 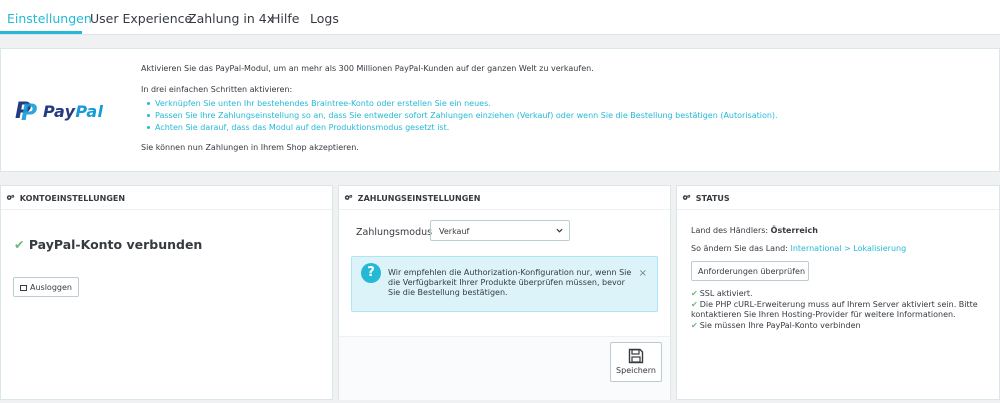 What do you see at coordinates (324, 18) in the screenshot?
I see `tab-logs: Logs` at bounding box center [324, 18].